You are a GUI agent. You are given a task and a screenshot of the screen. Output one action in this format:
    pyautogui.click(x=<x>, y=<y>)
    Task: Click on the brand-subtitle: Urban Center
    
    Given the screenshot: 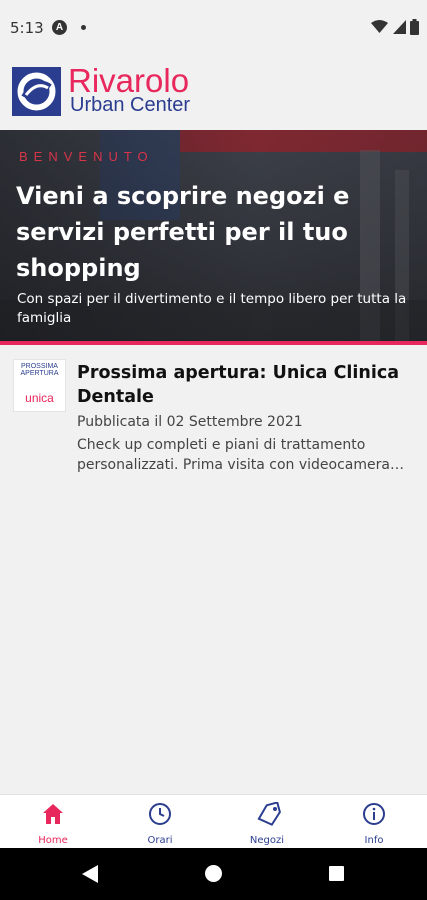 What is the action you would take?
    pyautogui.click(x=130, y=105)
    